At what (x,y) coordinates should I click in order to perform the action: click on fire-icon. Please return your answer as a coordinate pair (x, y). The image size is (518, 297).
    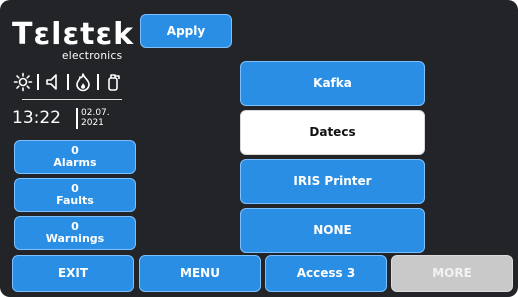
    Looking at the image, I should click on (83, 82).